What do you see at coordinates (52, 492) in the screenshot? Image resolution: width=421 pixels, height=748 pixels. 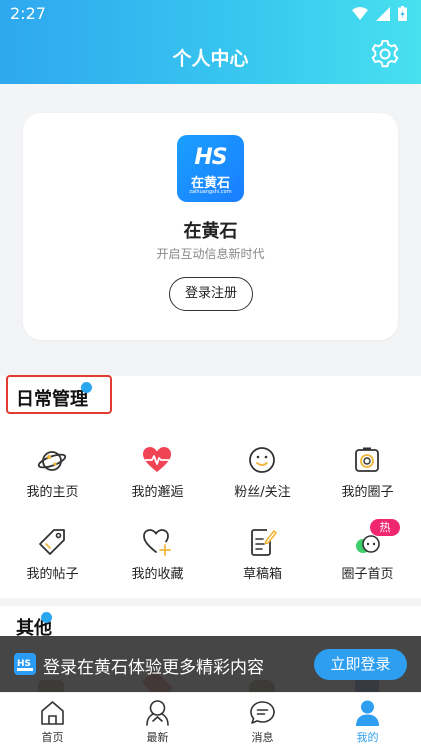 I see `grid-item-label: 我的主页` at bounding box center [52, 492].